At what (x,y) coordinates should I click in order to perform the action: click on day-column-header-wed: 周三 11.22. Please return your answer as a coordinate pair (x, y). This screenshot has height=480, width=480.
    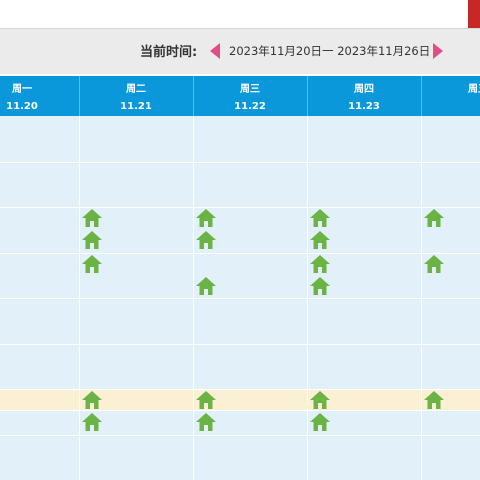
    Looking at the image, I should click on (250, 96).